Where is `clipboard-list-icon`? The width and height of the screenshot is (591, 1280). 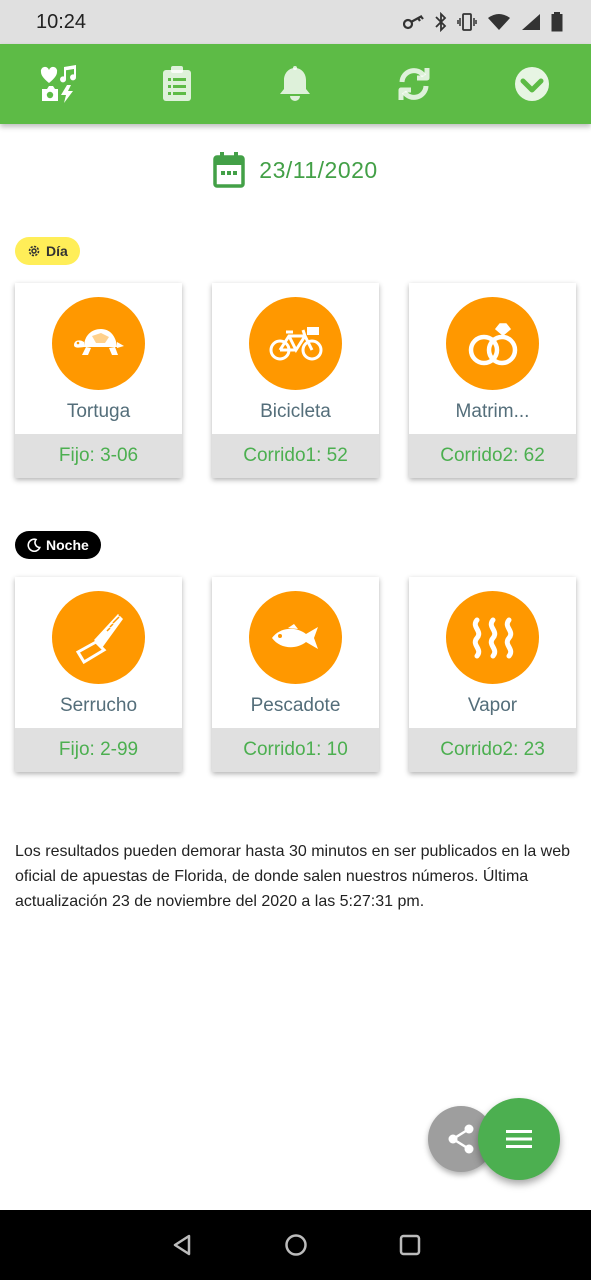 clipboard-list-icon is located at coordinates (177, 83).